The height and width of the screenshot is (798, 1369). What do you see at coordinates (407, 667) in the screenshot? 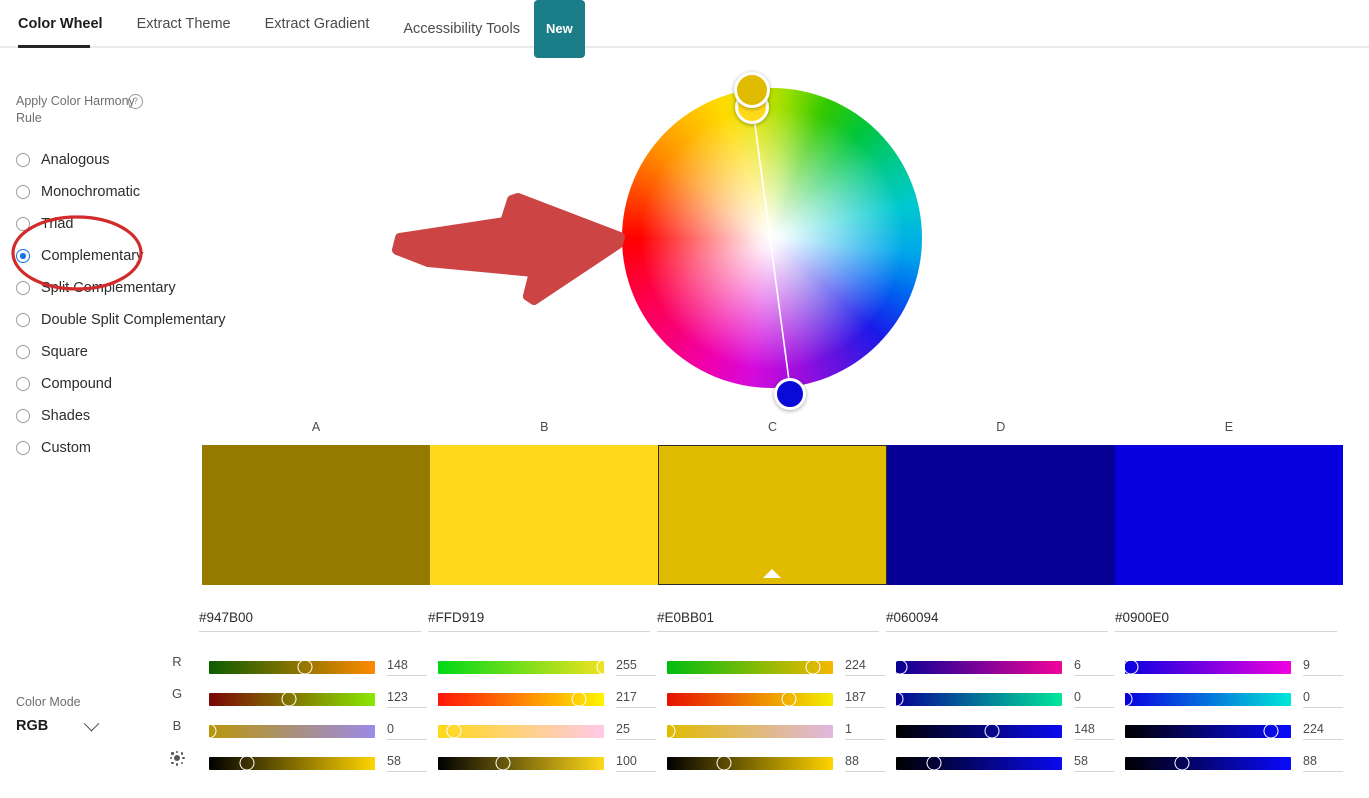
I see `channel-value-r: 148` at bounding box center [407, 667].